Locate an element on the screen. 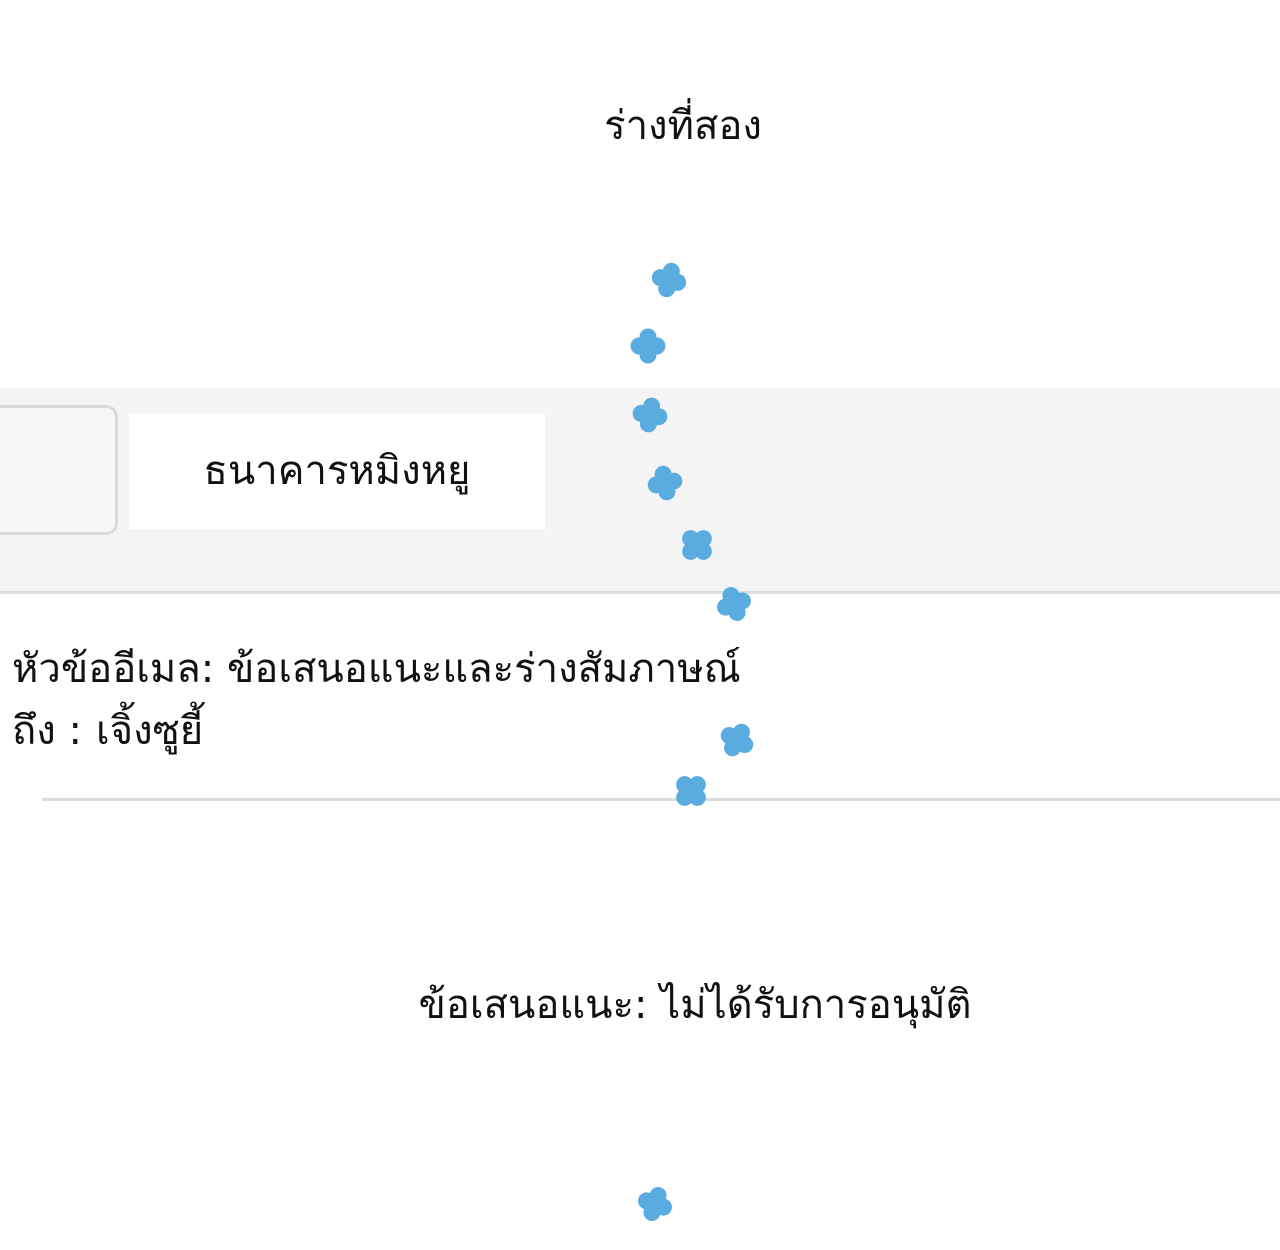 The height and width of the screenshot is (1250, 1280). recipient-label: ถึง : is located at coordinates (47, 731).